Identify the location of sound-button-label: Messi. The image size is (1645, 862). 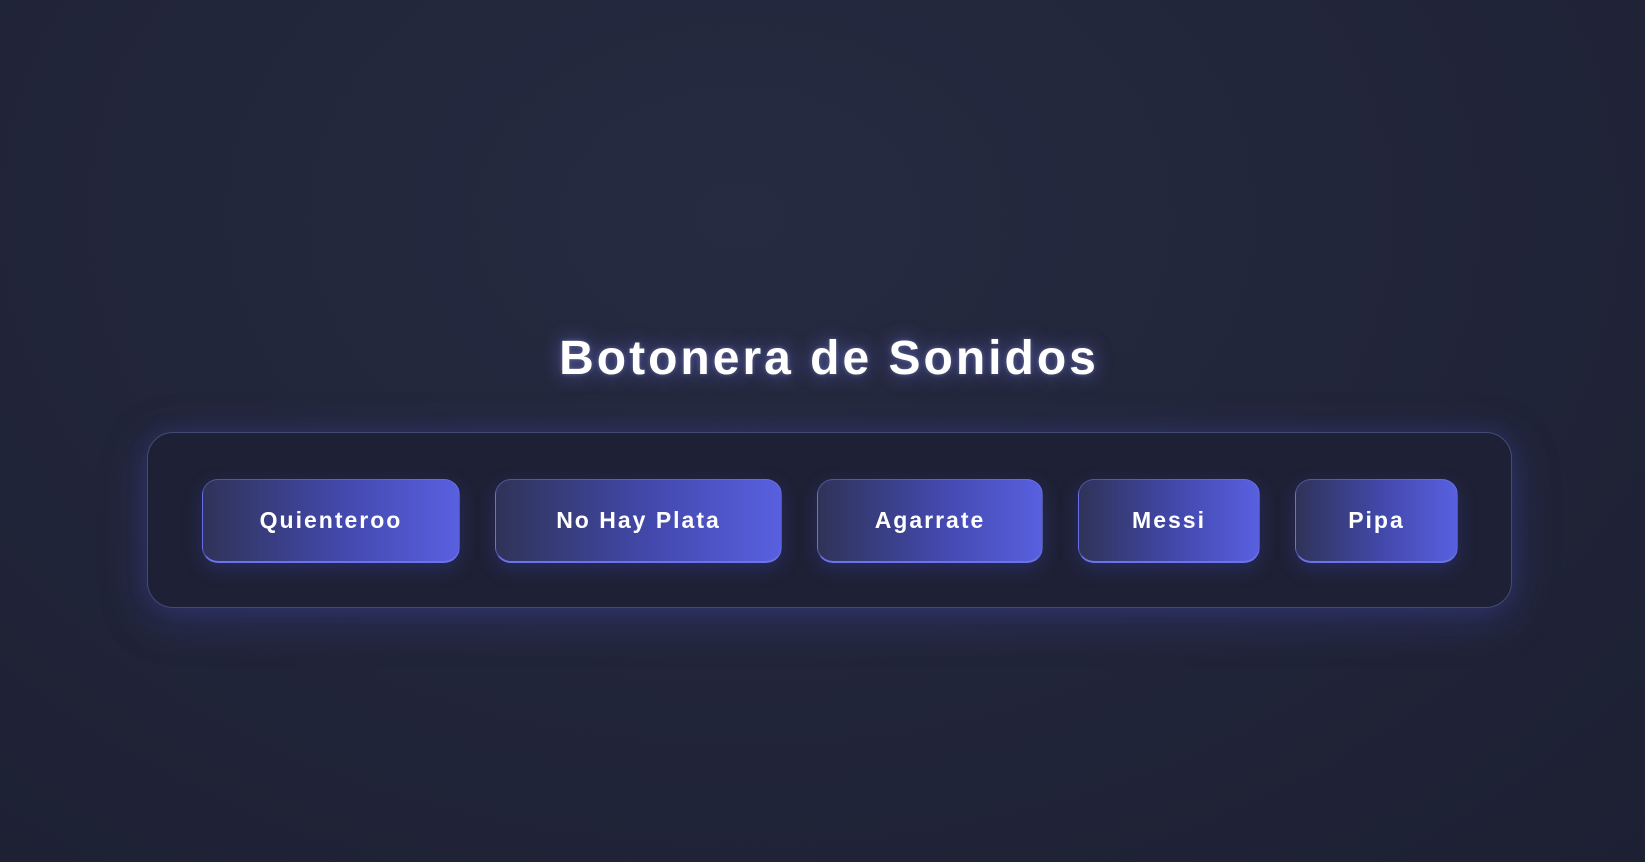
(1169, 520).